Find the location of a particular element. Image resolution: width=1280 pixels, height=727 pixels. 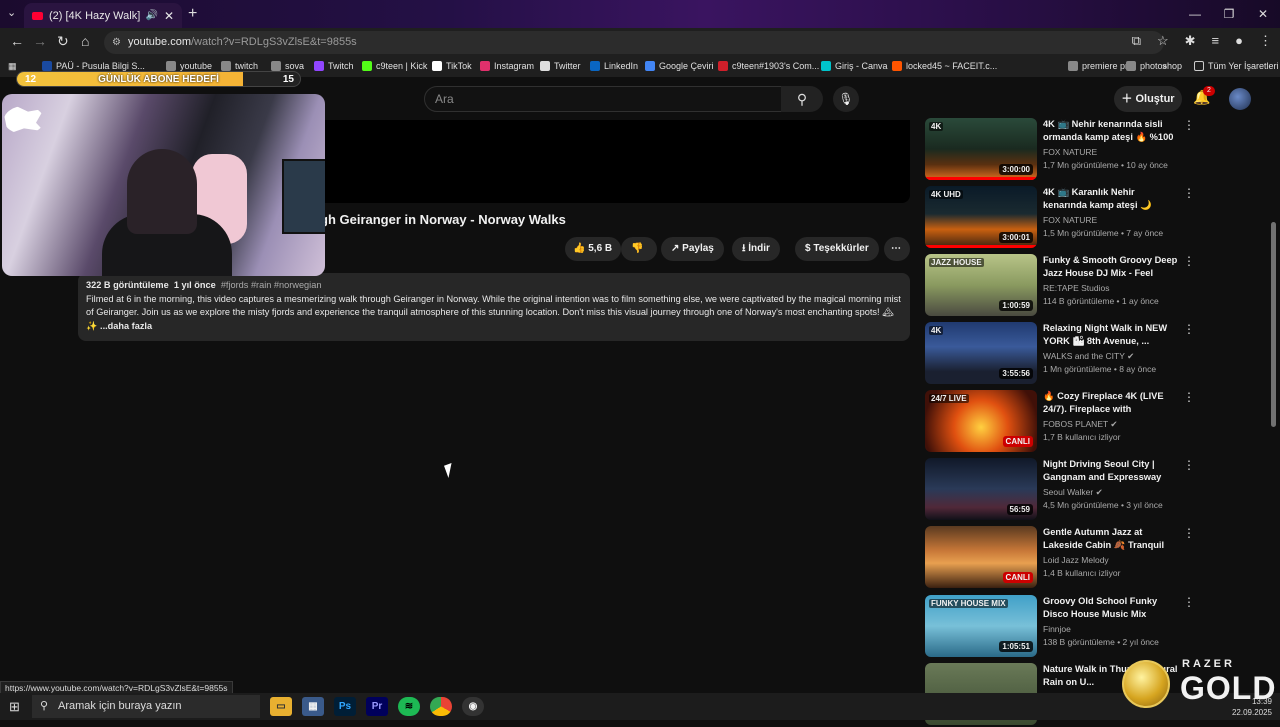

close-tab-icon: ✕ is located at coordinates (169, 16).